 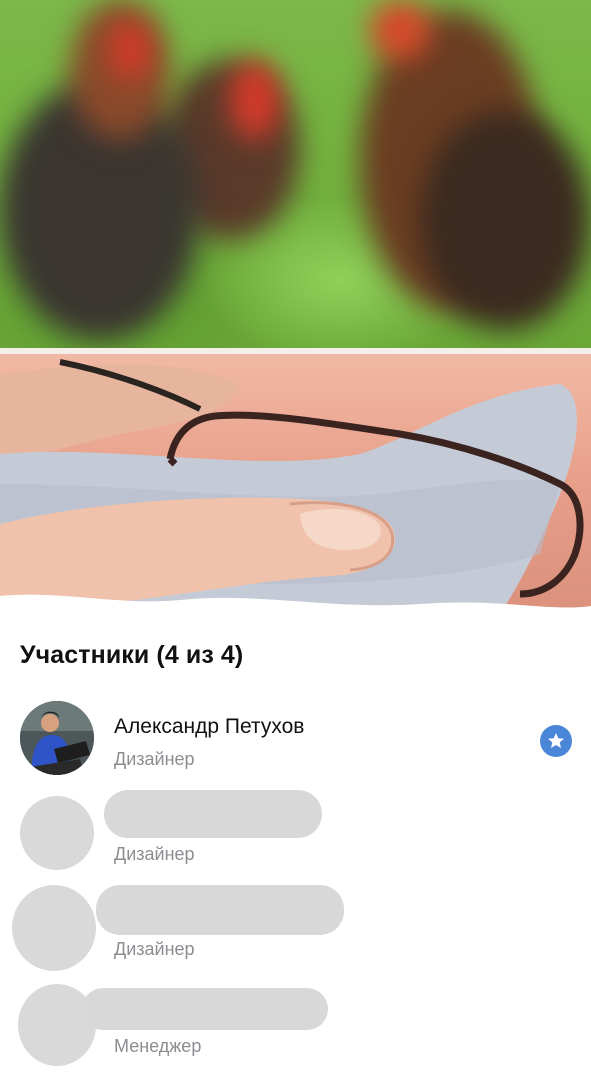 I want to click on member-row: Александр Петухов Дизайнер, so click(x=295, y=746).